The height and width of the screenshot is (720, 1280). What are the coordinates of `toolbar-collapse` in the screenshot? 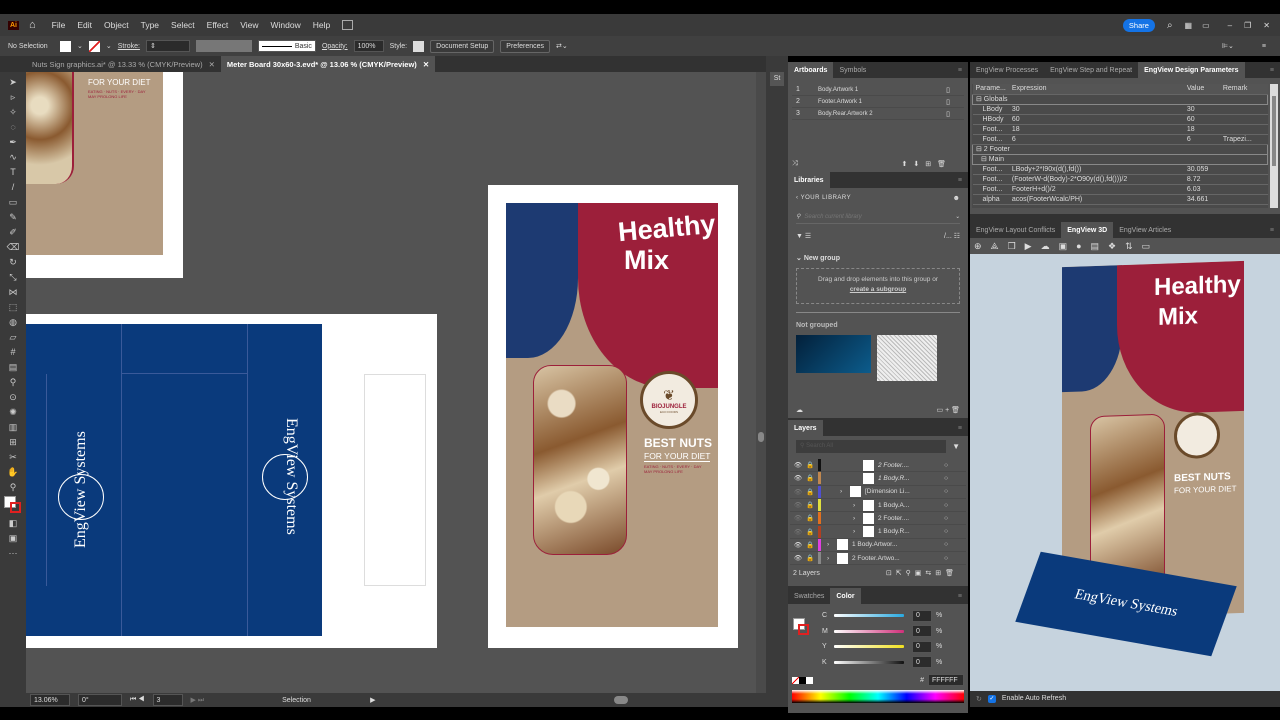 It's located at (13, 64).